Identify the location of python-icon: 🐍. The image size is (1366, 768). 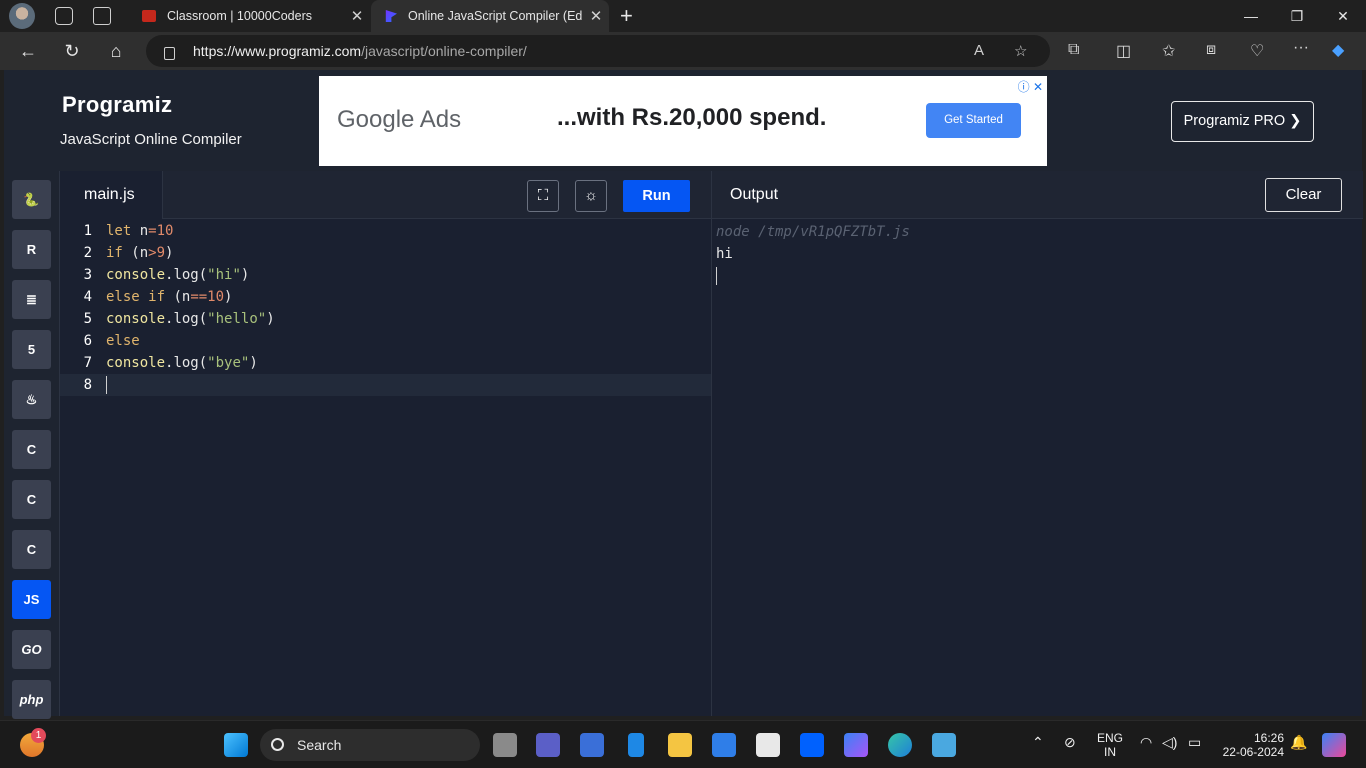
(31, 199).